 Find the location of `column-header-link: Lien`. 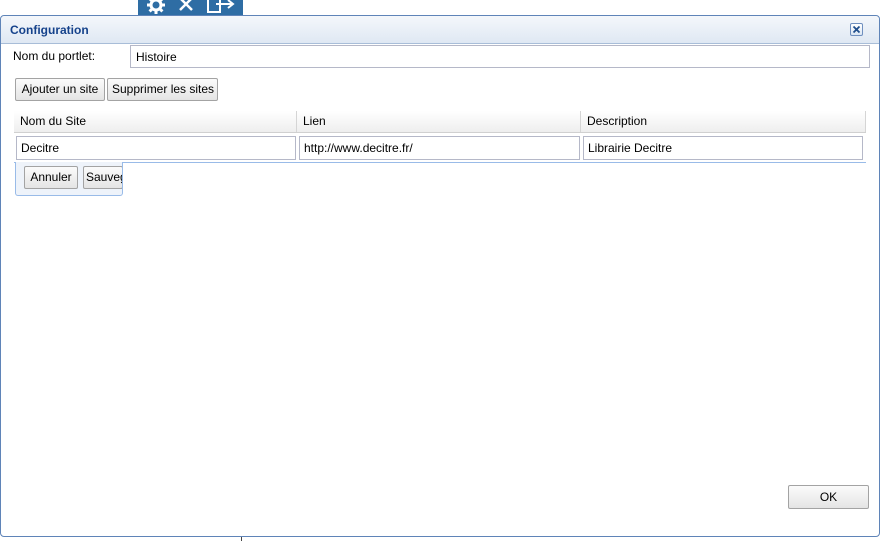

column-header-link: Lien is located at coordinates (439, 121).